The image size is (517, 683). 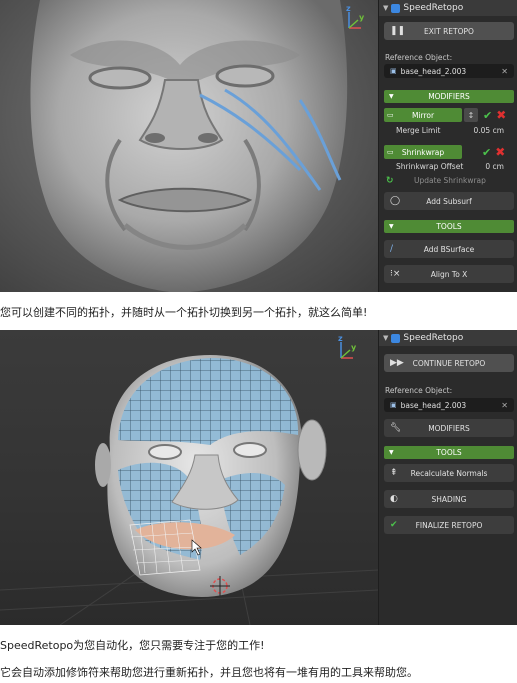 What do you see at coordinates (395, 201) in the screenshot?
I see `subsurf-circle-icon: ◯` at bounding box center [395, 201].